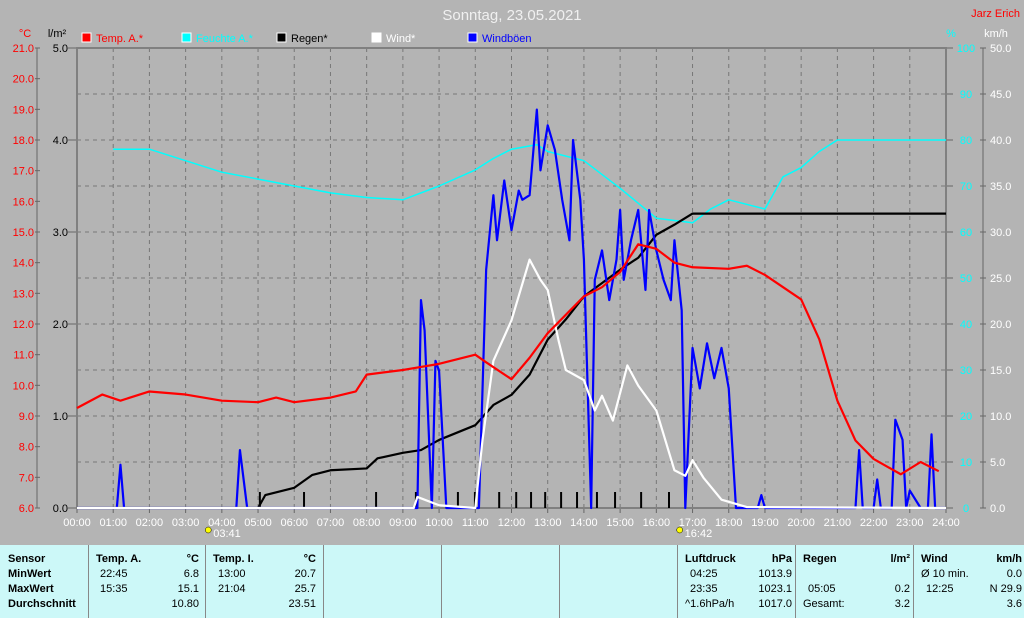  Describe the element at coordinates (997, 463) in the screenshot. I see `wind-tick-label: 5.0` at that location.